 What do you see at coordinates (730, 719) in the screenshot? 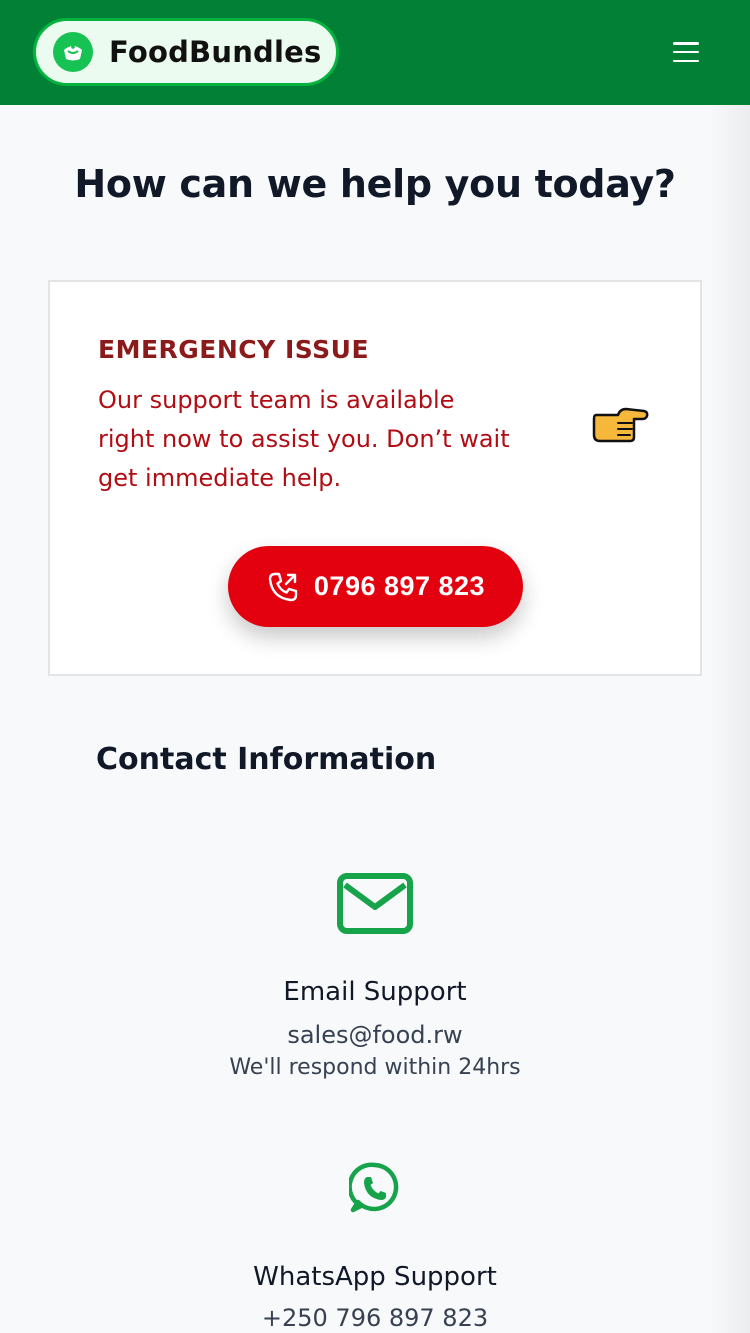
I see `scroll-shadow` at bounding box center [730, 719].